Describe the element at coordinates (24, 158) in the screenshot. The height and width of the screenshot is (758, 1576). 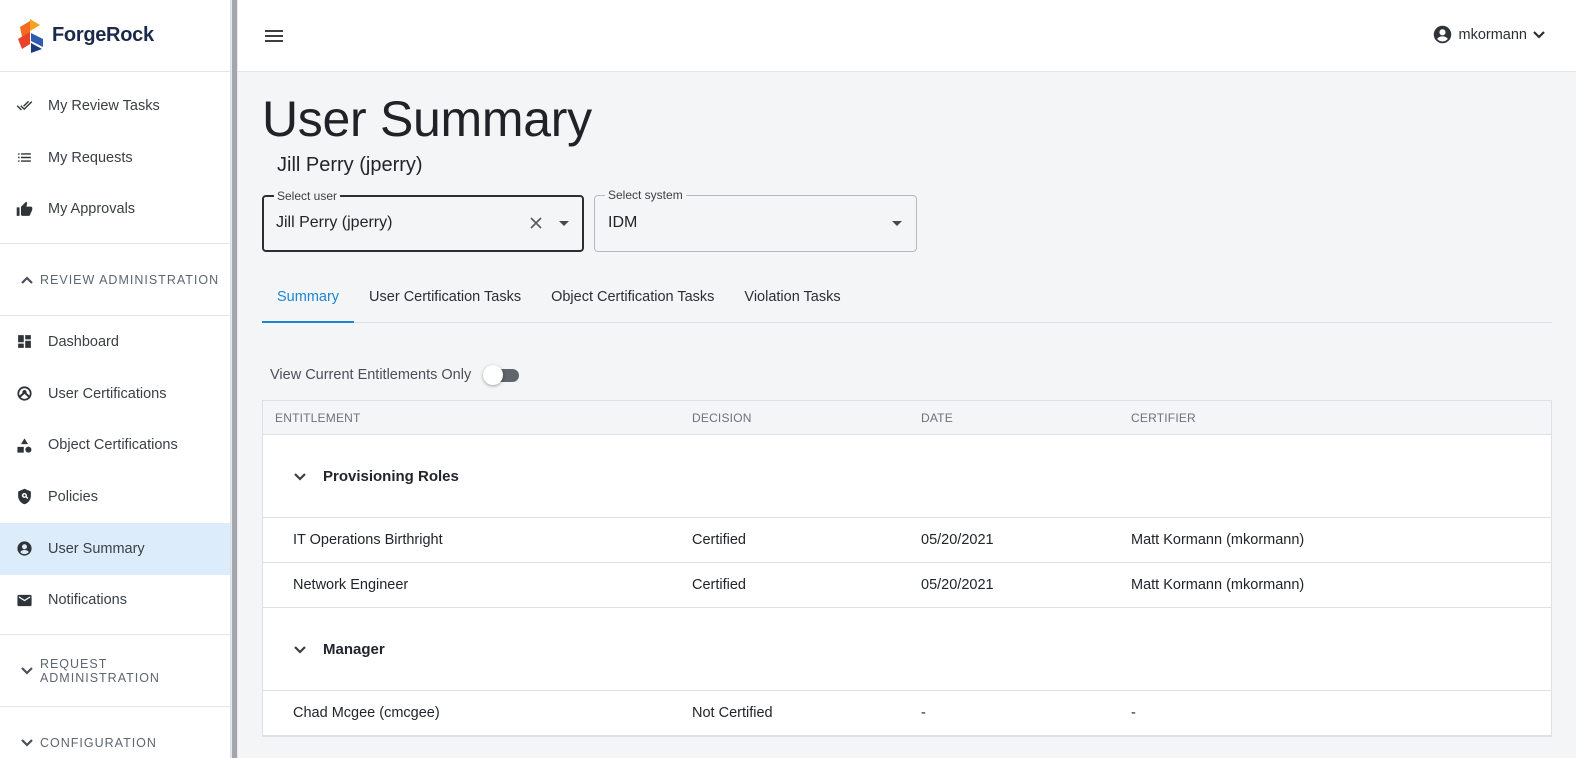
I see `list-icon` at that location.